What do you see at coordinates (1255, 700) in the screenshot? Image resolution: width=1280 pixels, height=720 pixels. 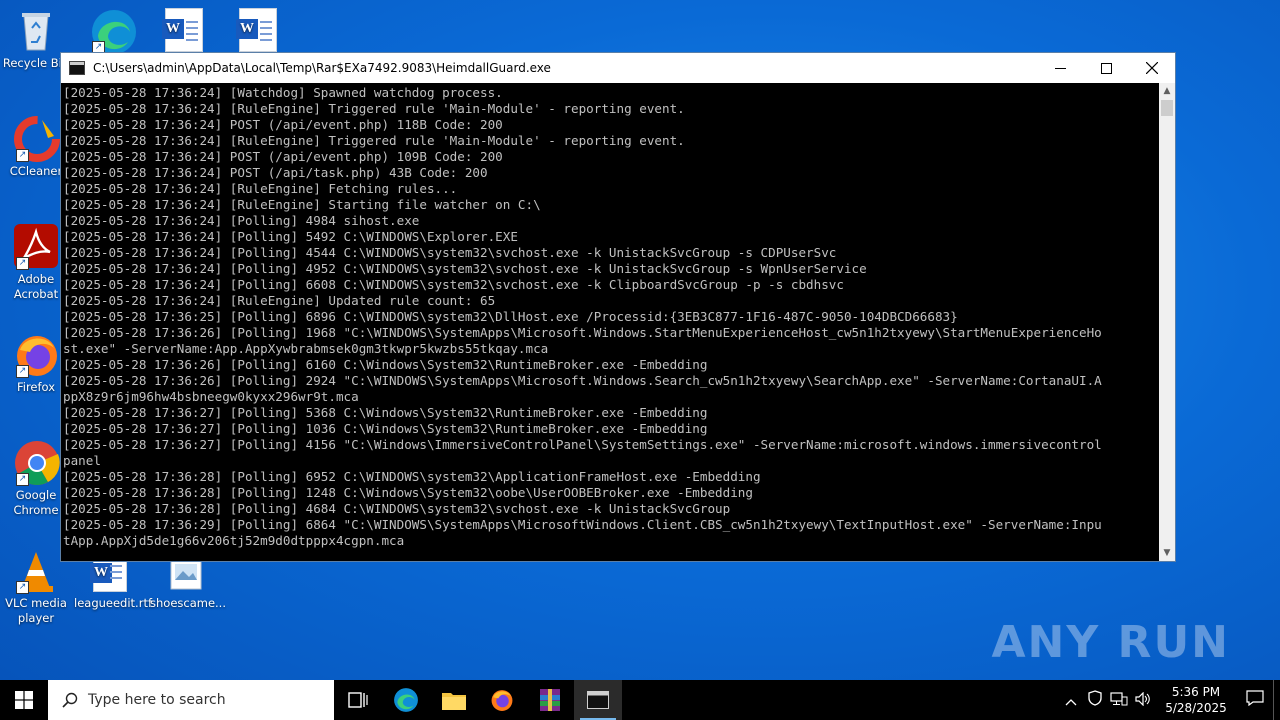 I see `notification-icon` at bounding box center [1255, 700].